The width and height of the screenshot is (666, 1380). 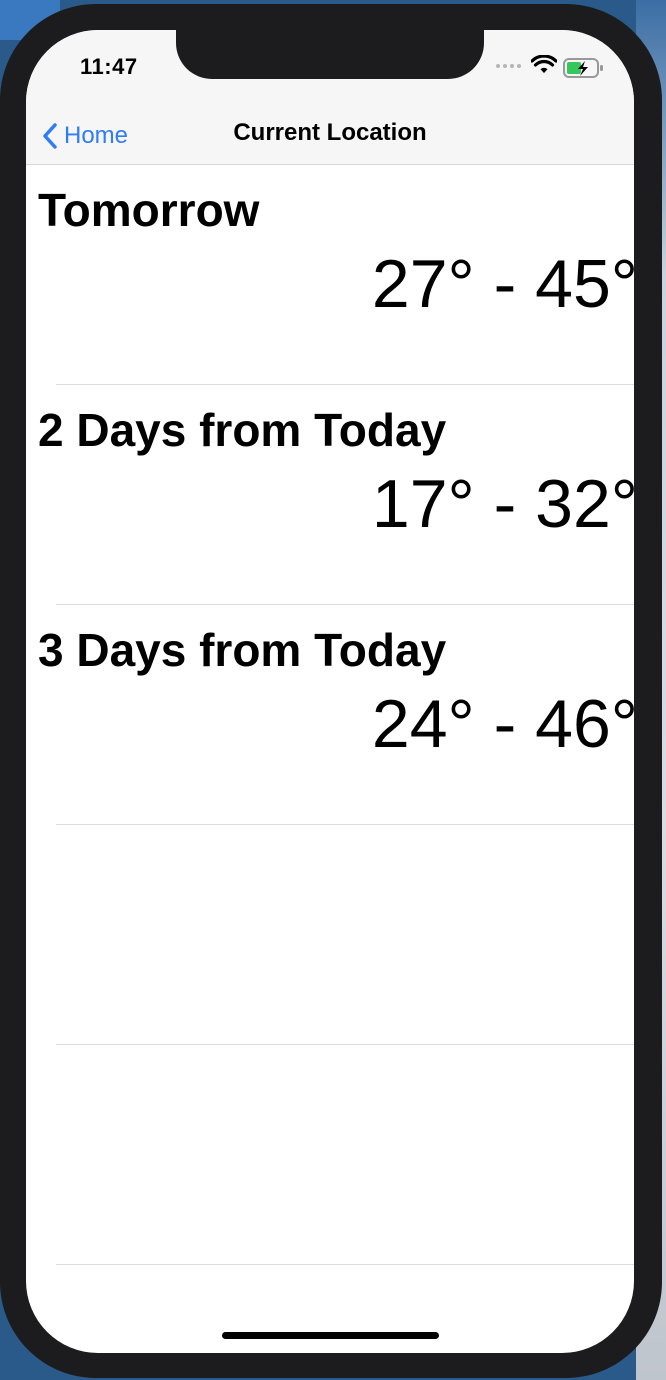 I want to click on forecast-day-label: Tomorrow, so click(x=149, y=210).